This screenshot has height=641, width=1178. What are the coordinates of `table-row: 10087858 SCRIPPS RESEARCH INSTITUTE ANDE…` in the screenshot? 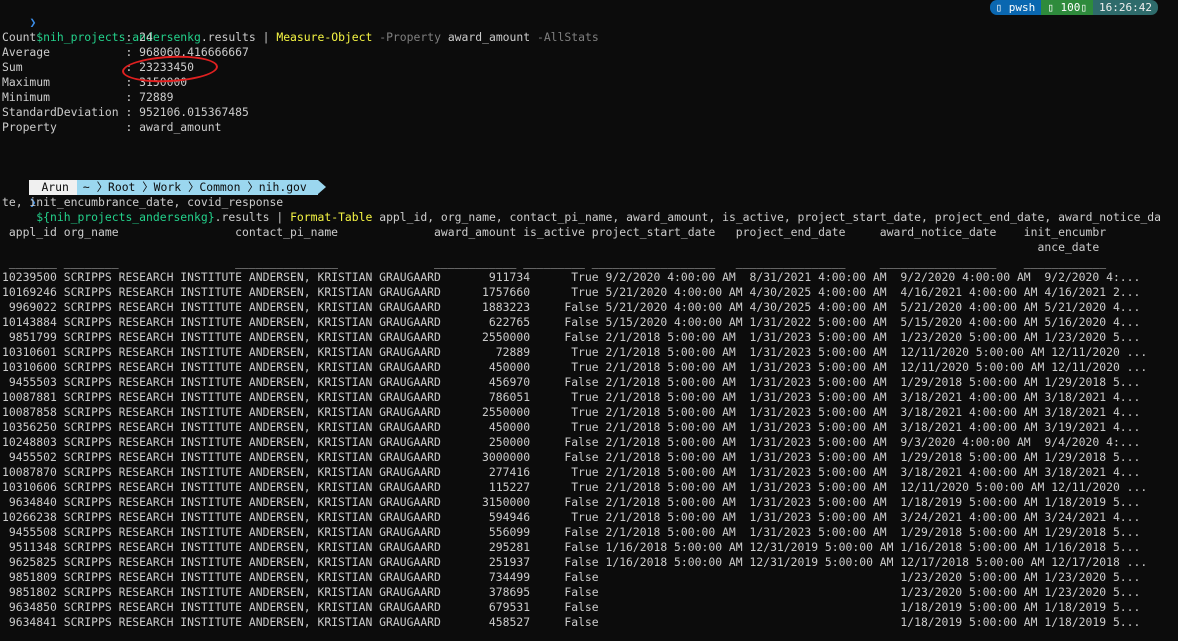 It's located at (571, 412).